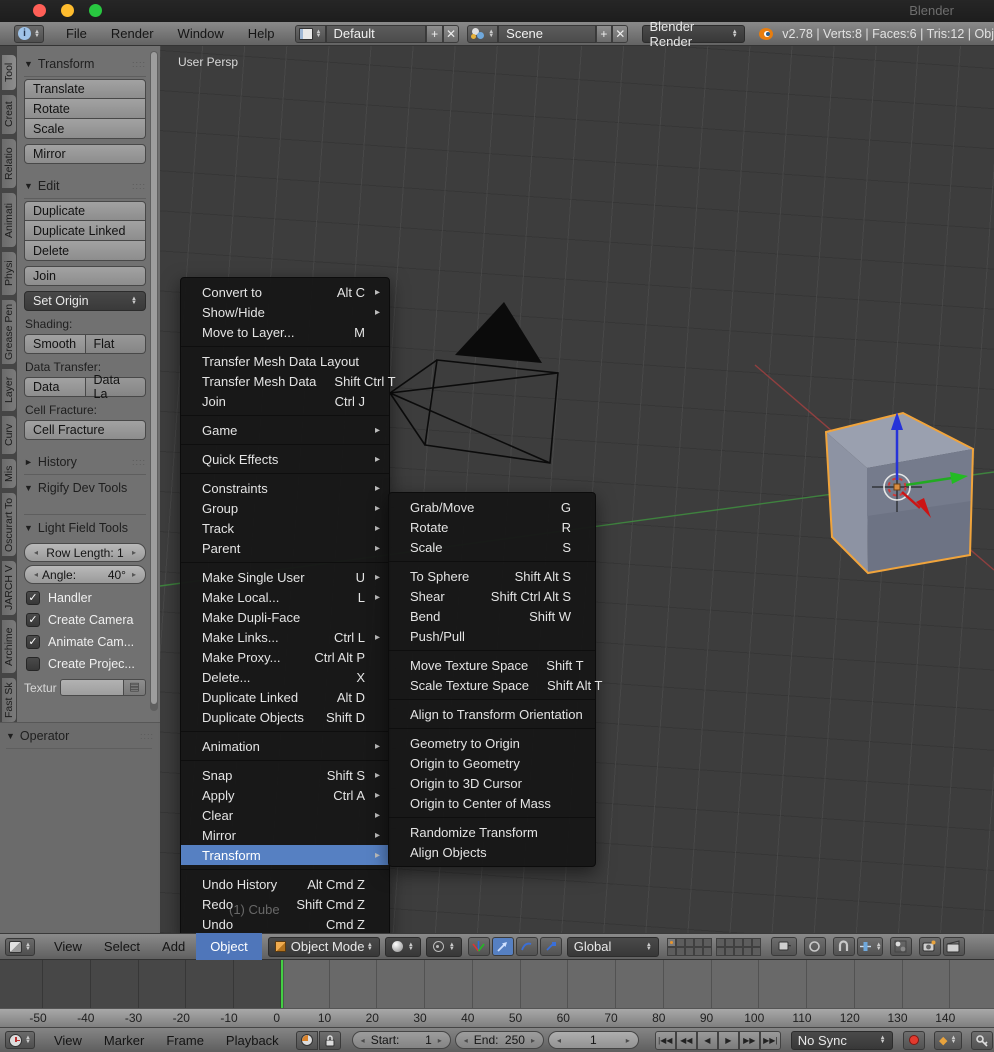 The height and width of the screenshot is (1052, 994). What do you see at coordinates (9, 588) in the screenshot?
I see `toolshelf-tab-jarch-v: JARCH V` at bounding box center [9, 588].